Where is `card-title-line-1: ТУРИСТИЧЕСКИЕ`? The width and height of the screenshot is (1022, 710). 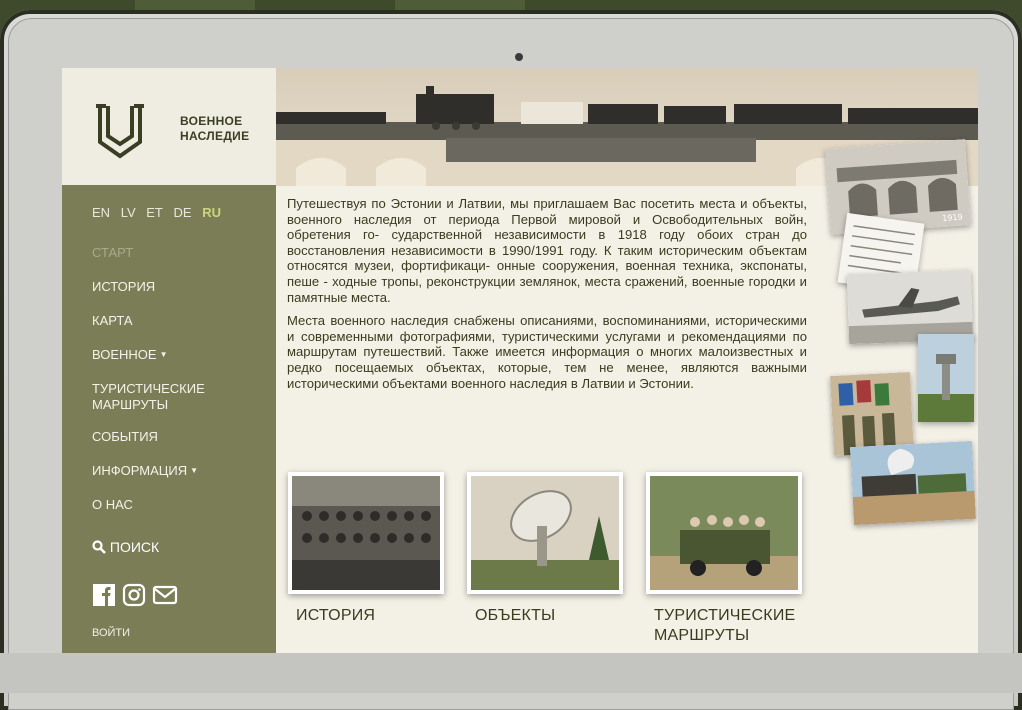 card-title-line-1: ТУРИСТИЧЕСКИЕ is located at coordinates (725, 615).